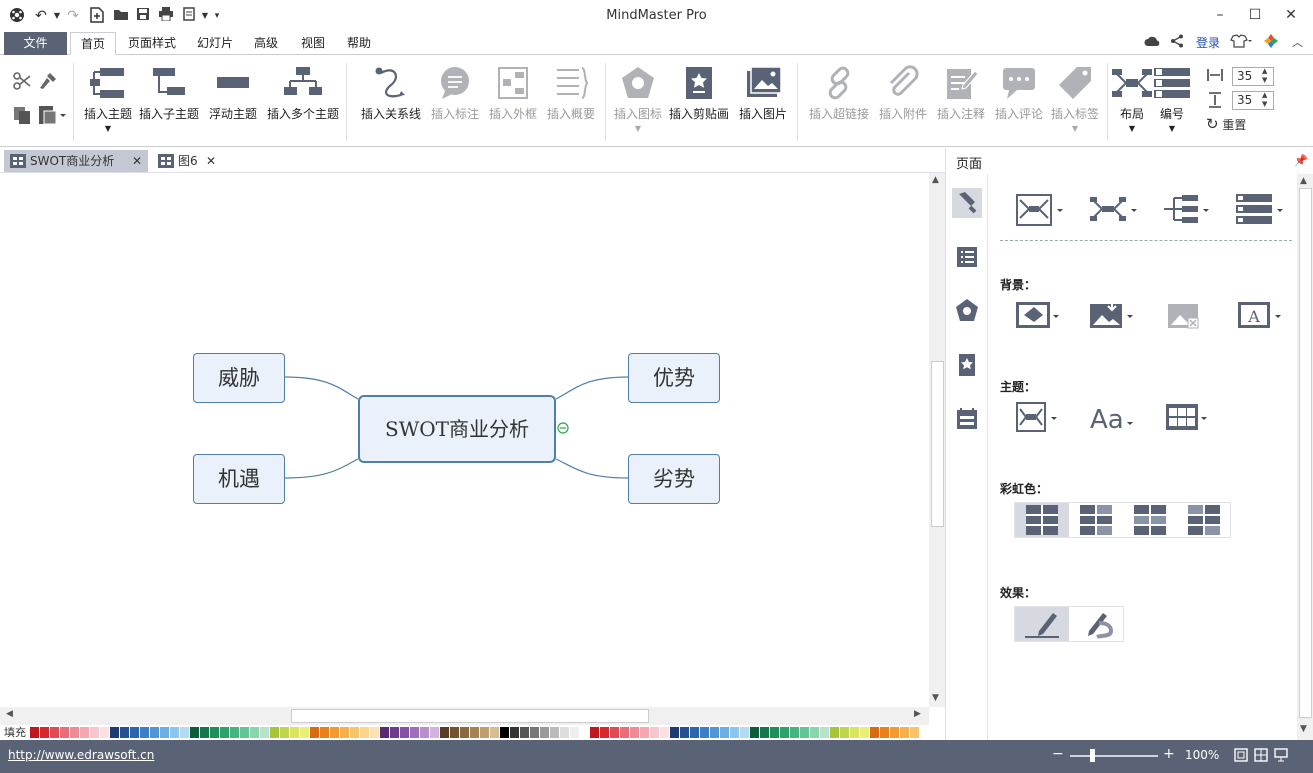  Describe the element at coordinates (455, 105) in the screenshot. I see `insert-callout-button: 插入标注` at that location.